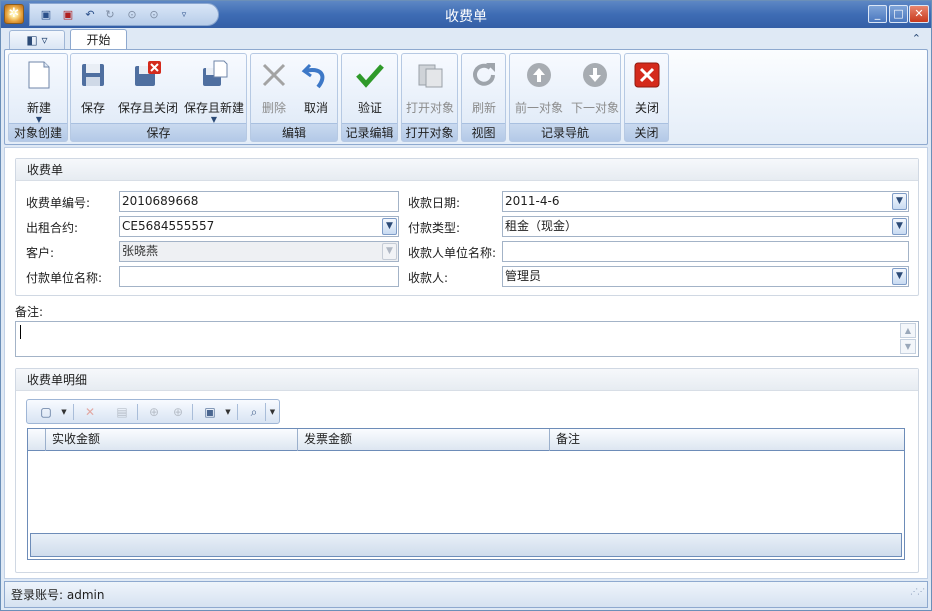 The width and height of the screenshot is (932, 611). Describe the element at coordinates (64, 278) in the screenshot. I see `payer-unit-label: 付款单位名称:` at that location.